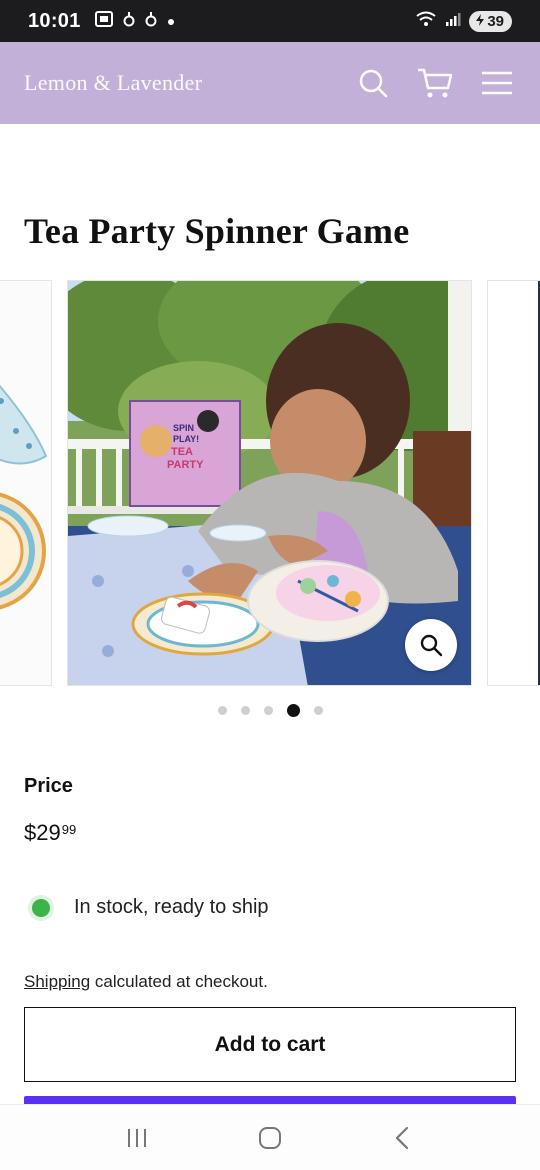  What do you see at coordinates (497, 83) in the screenshot?
I see `menu-icon` at bounding box center [497, 83].